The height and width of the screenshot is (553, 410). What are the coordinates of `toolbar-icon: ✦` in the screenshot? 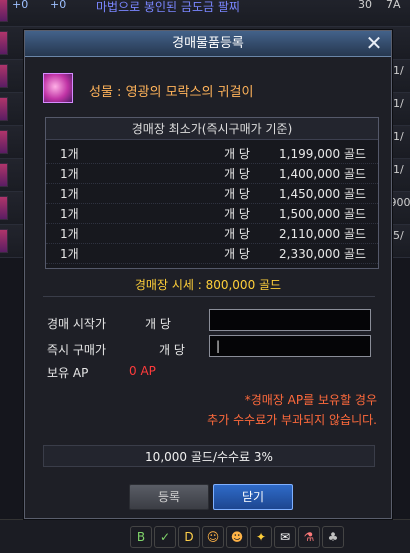 It's located at (261, 537).